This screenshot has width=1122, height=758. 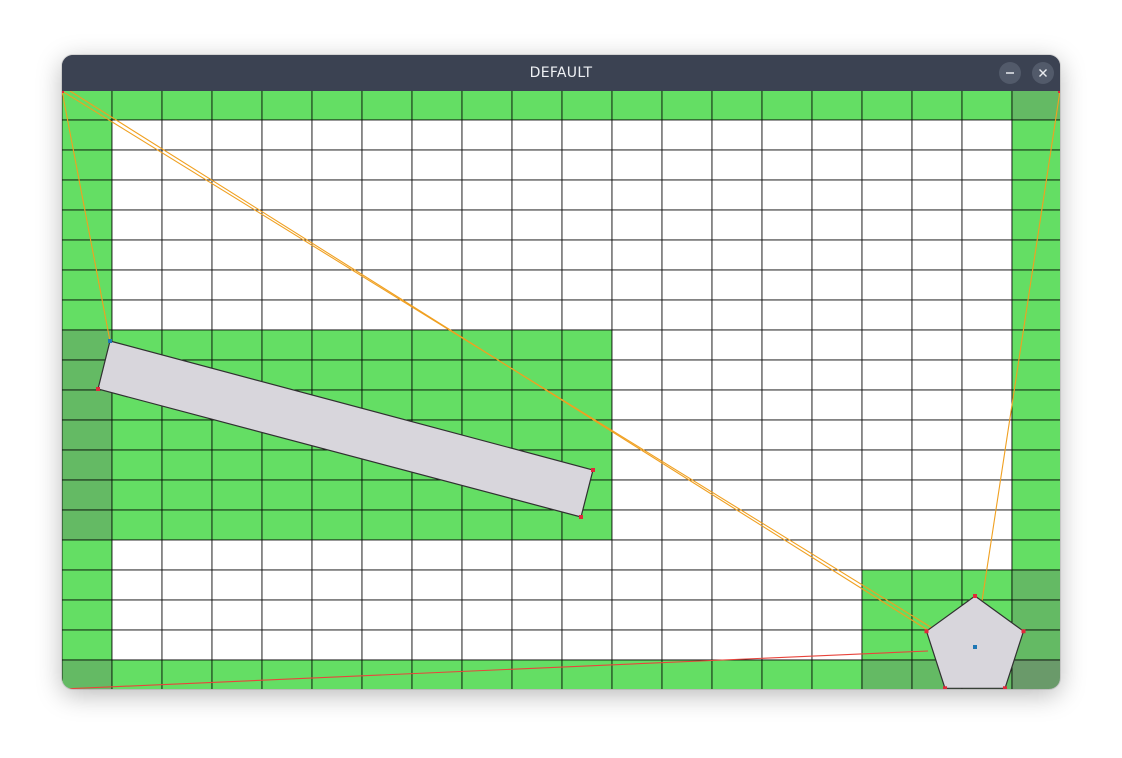 What do you see at coordinates (1010, 73) in the screenshot?
I see `minimize-button` at bounding box center [1010, 73].